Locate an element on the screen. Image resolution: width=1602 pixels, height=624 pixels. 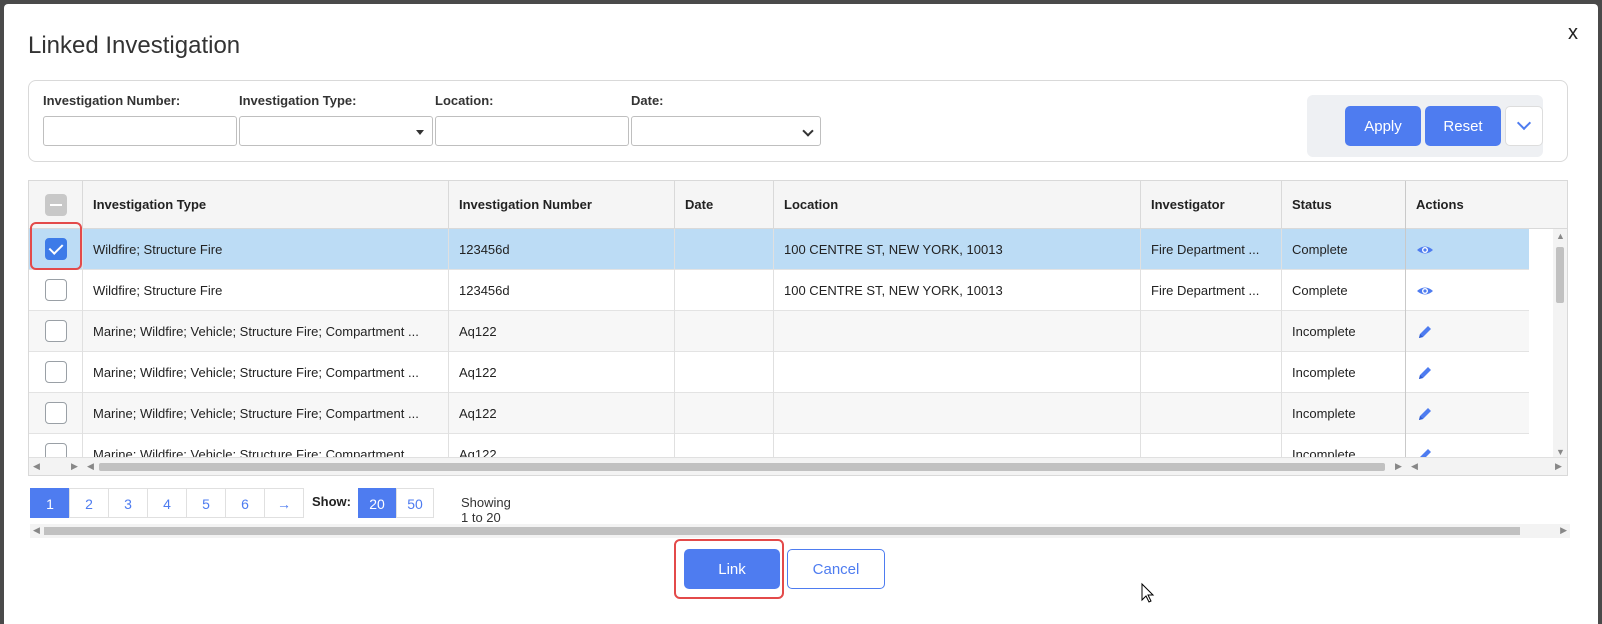
show-label: Show: is located at coordinates (331, 501).